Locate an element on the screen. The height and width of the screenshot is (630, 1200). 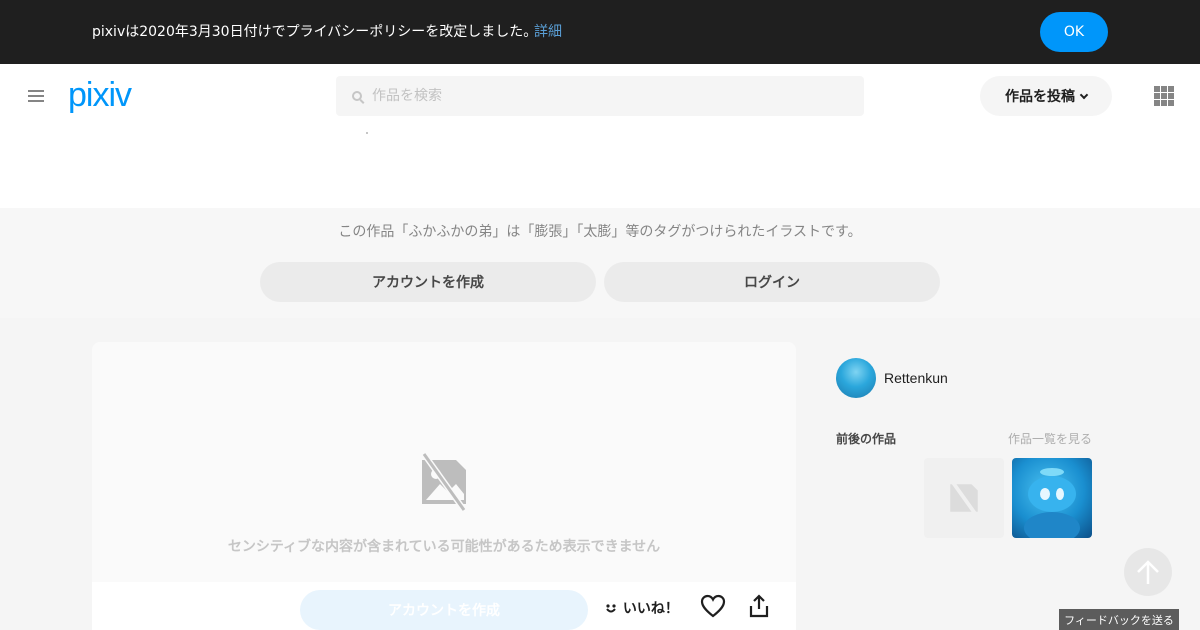
search-icon is located at coordinates (357, 96).